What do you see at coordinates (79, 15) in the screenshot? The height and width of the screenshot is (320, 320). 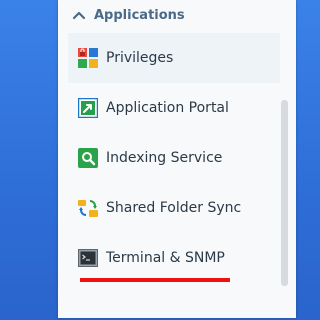 I see `chevron-up-icon` at bounding box center [79, 15].